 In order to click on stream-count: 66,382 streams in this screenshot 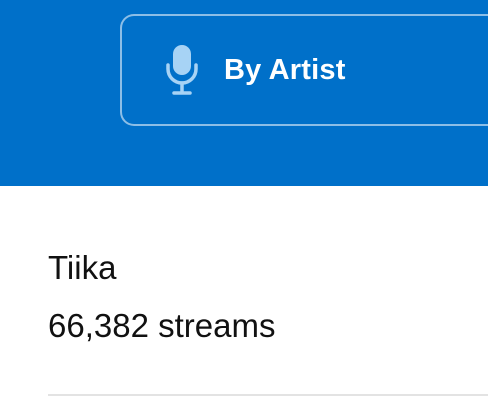, I will do `click(162, 325)`.